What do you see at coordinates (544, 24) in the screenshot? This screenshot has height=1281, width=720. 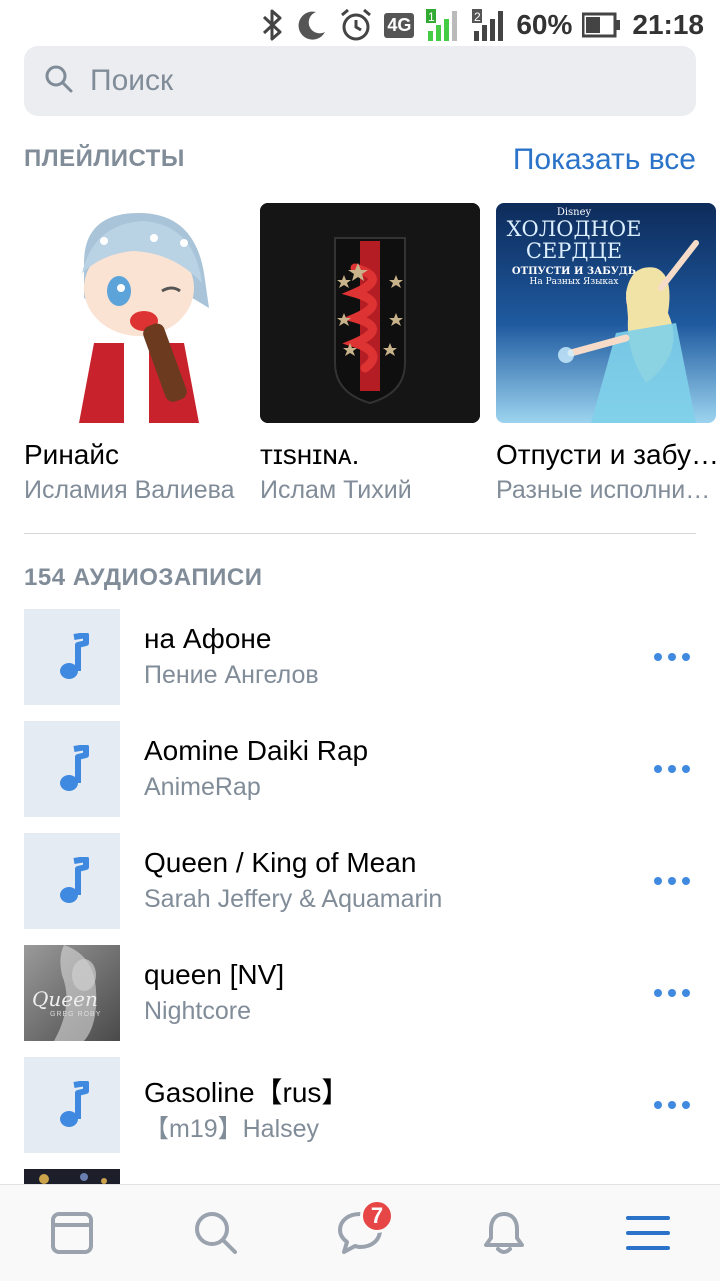 I see `battery-percent: 60%` at bounding box center [544, 24].